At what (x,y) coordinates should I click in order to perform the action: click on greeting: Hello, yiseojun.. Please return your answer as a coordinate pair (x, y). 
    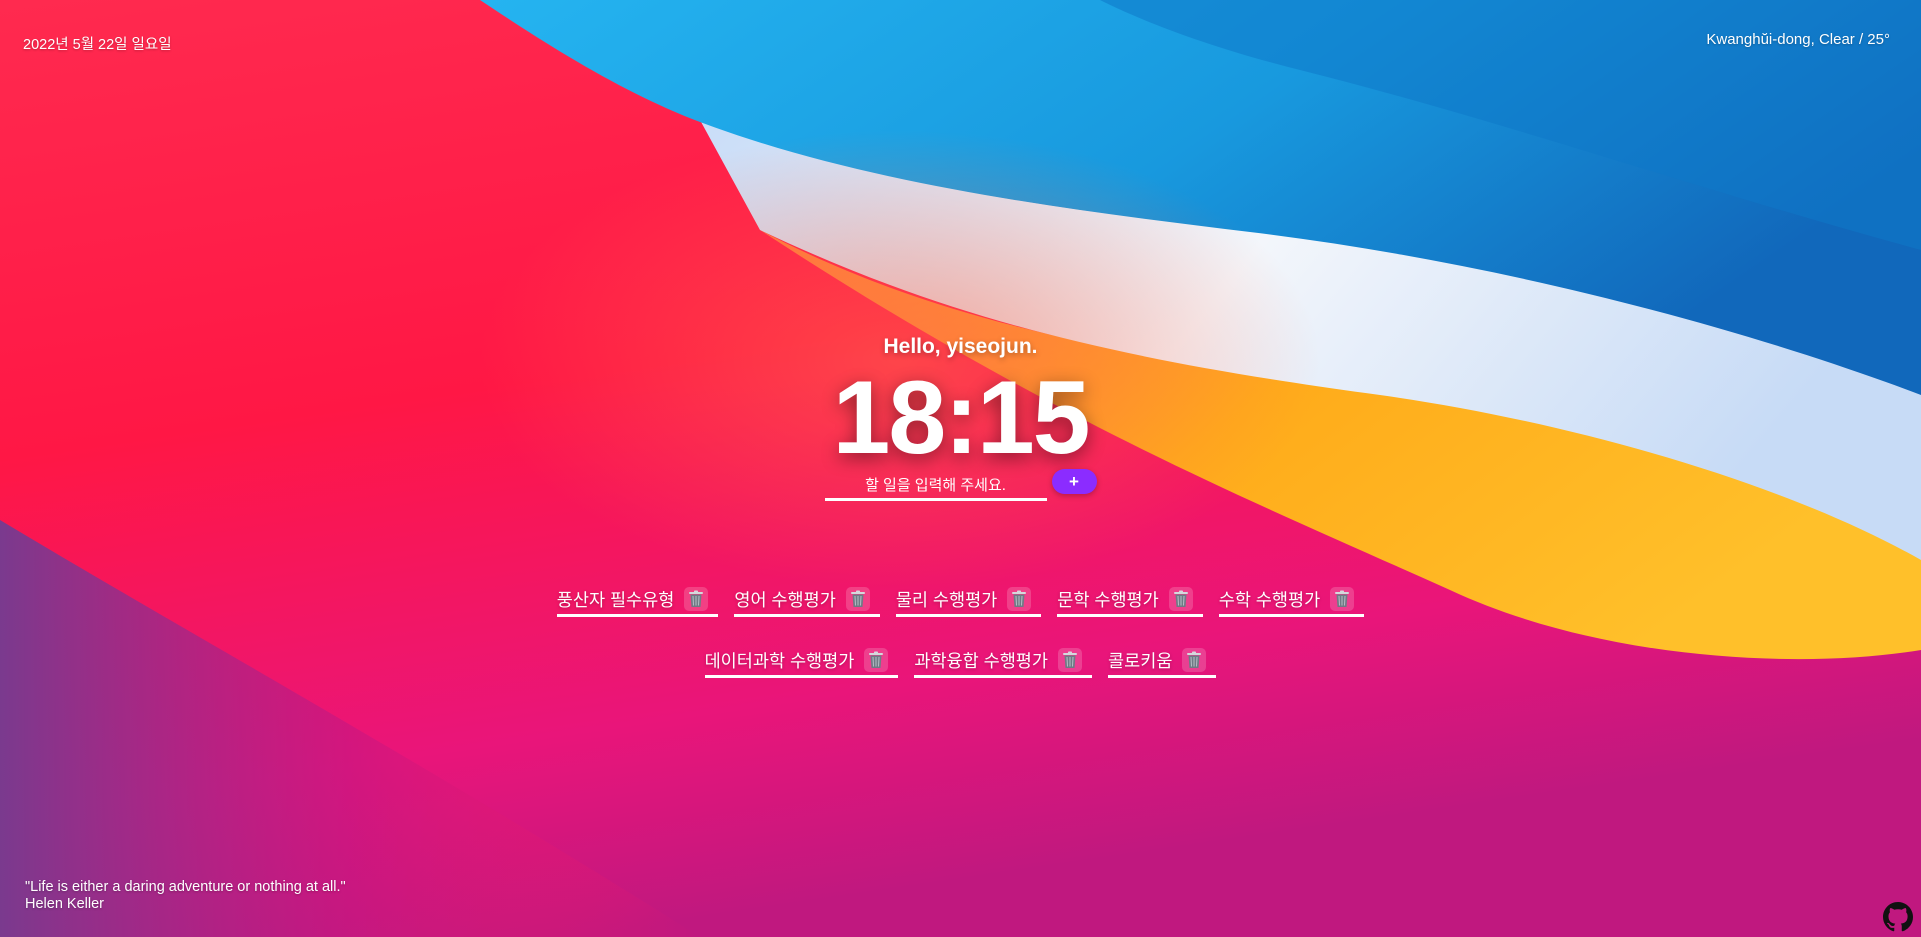
    Looking at the image, I should click on (960, 346).